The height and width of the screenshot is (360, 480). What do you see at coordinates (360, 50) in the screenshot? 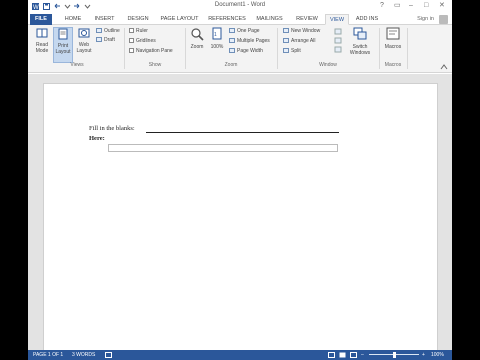
I see `switch-windows-label: Switch Windows` at bounding box center [360, 50].